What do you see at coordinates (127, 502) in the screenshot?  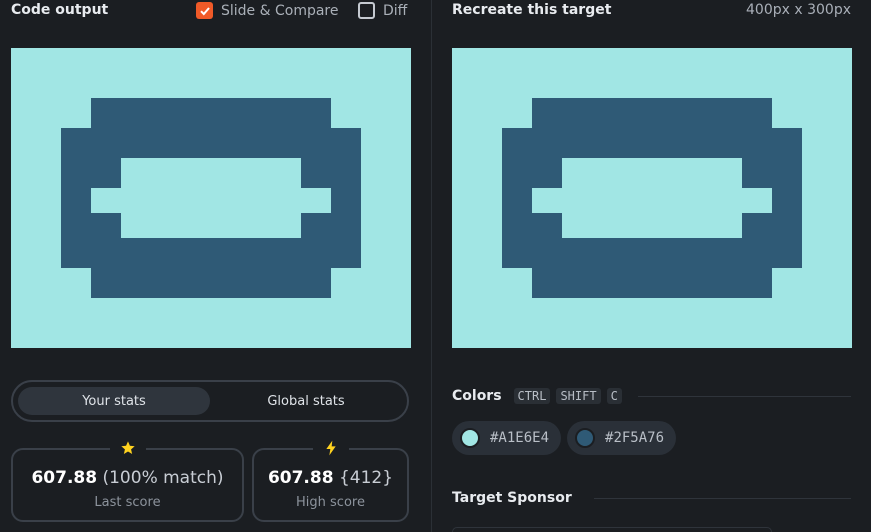 I see `last-score-label: Last score` at bounding box center [127, 502].